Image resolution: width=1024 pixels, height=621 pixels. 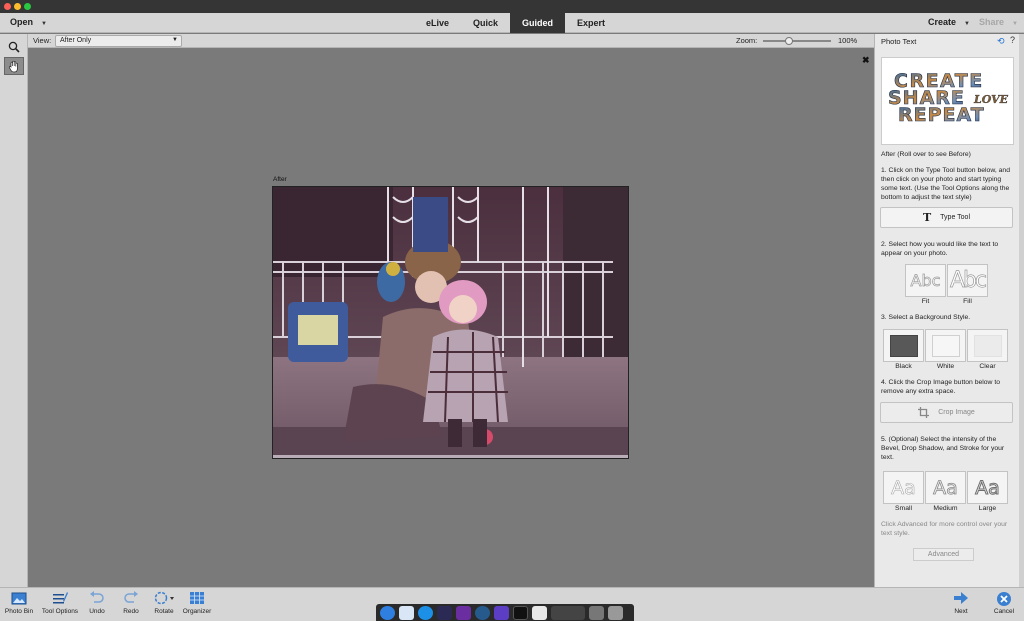 I want to click on white-label: White, so click(x=945, y=366).